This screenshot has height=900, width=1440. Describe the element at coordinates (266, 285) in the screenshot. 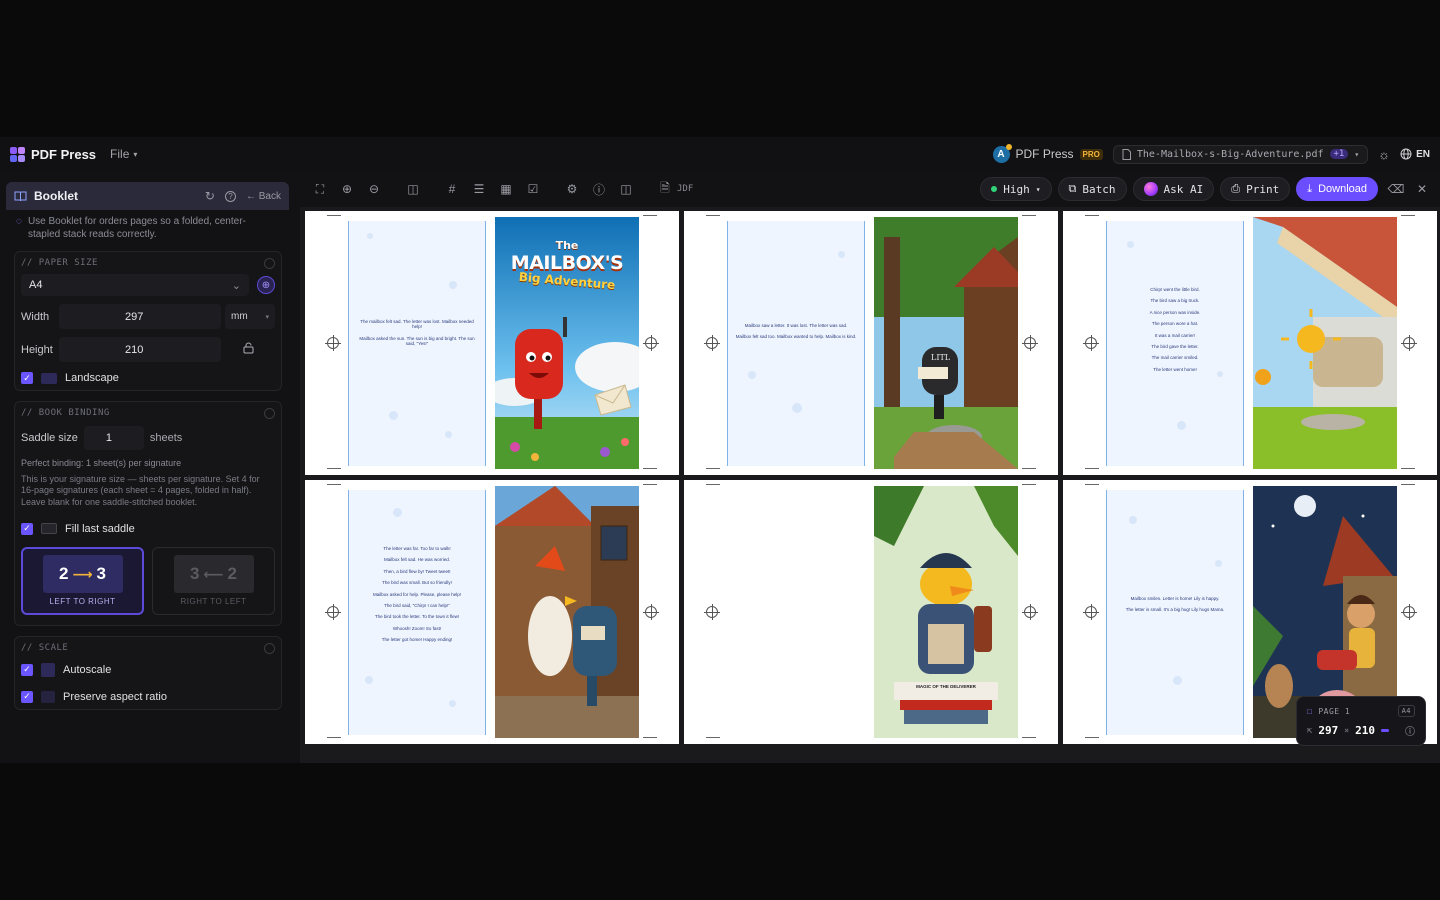

I see `add-custom-size-button: ⊕` at that location.